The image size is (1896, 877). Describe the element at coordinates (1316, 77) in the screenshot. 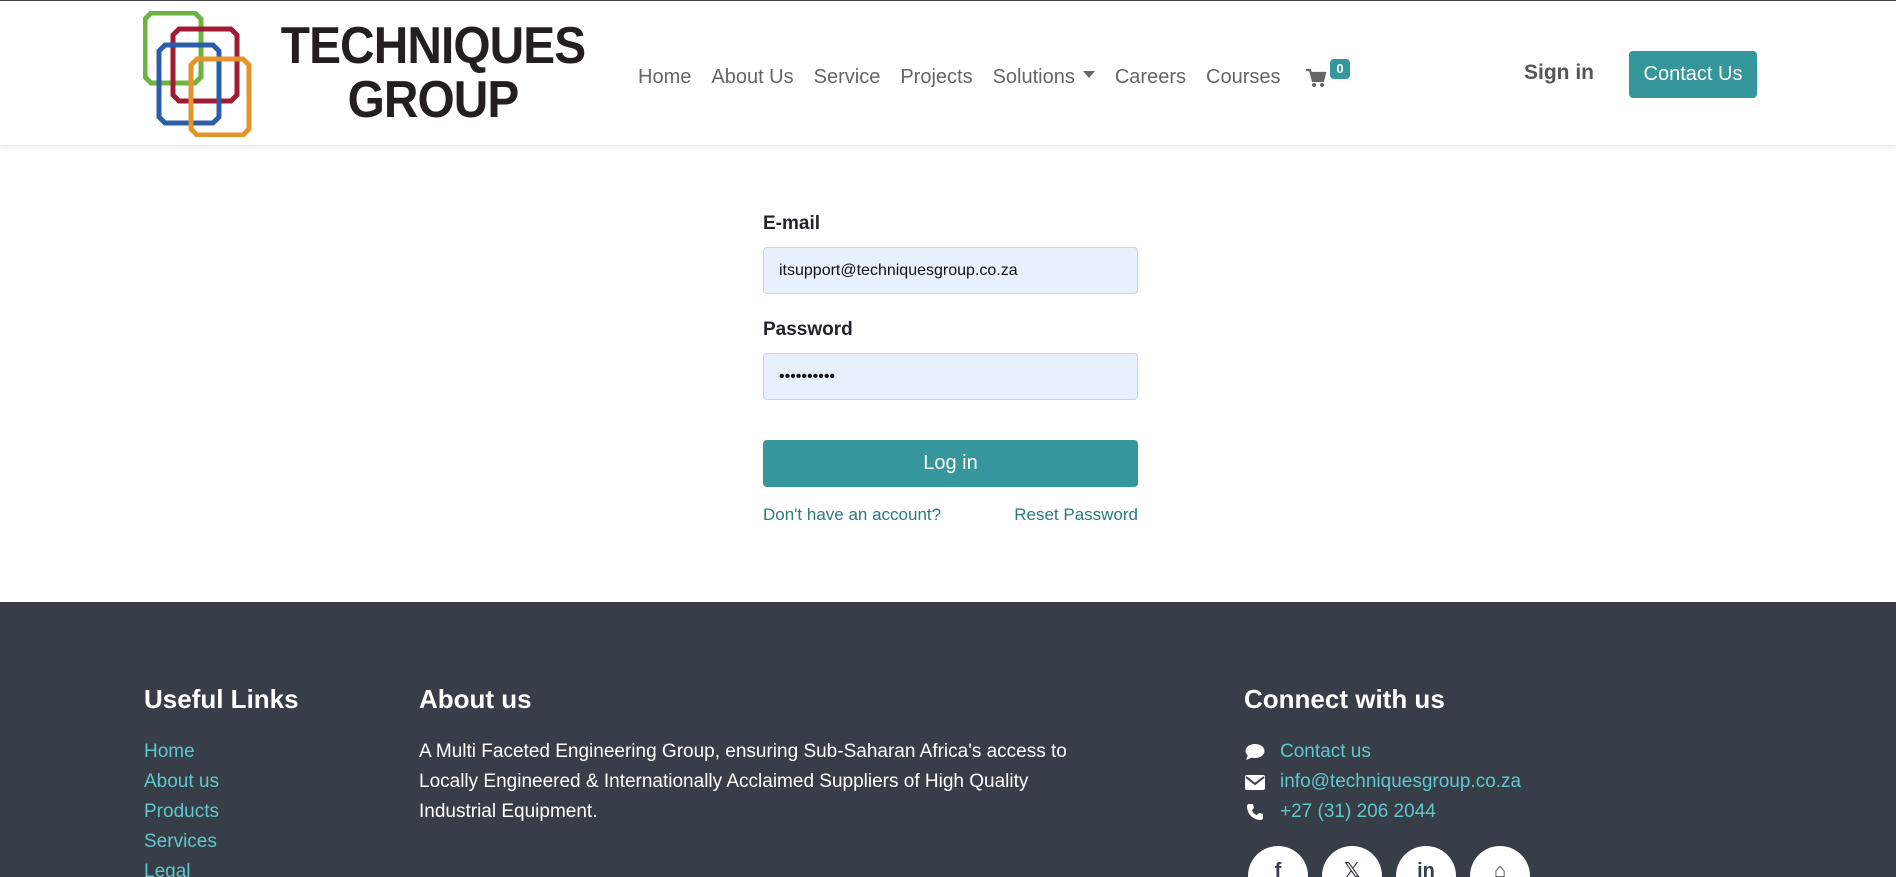

I see `shopping-cart-icon` at that location.